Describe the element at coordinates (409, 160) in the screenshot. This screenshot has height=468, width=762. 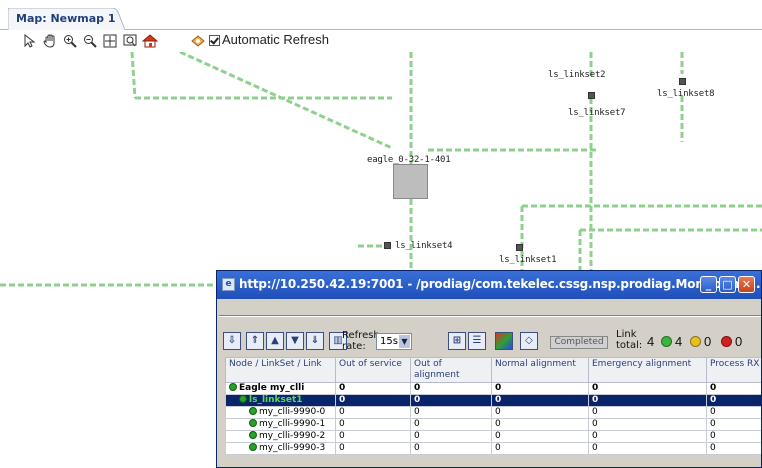
I see `eagle-node-label: eagle_0-32-1-401` at that location.